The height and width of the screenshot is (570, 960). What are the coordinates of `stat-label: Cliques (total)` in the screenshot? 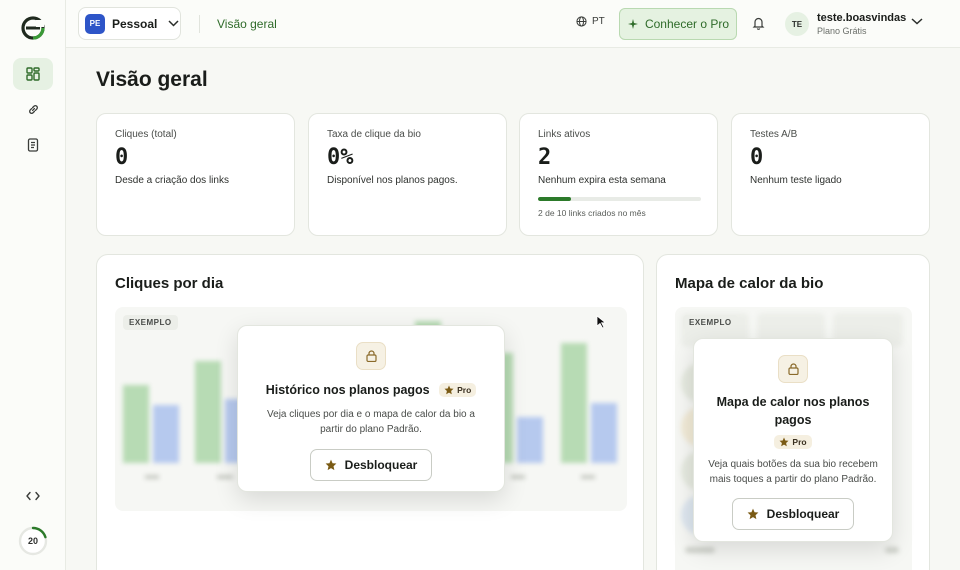 It's located at (146, 134).